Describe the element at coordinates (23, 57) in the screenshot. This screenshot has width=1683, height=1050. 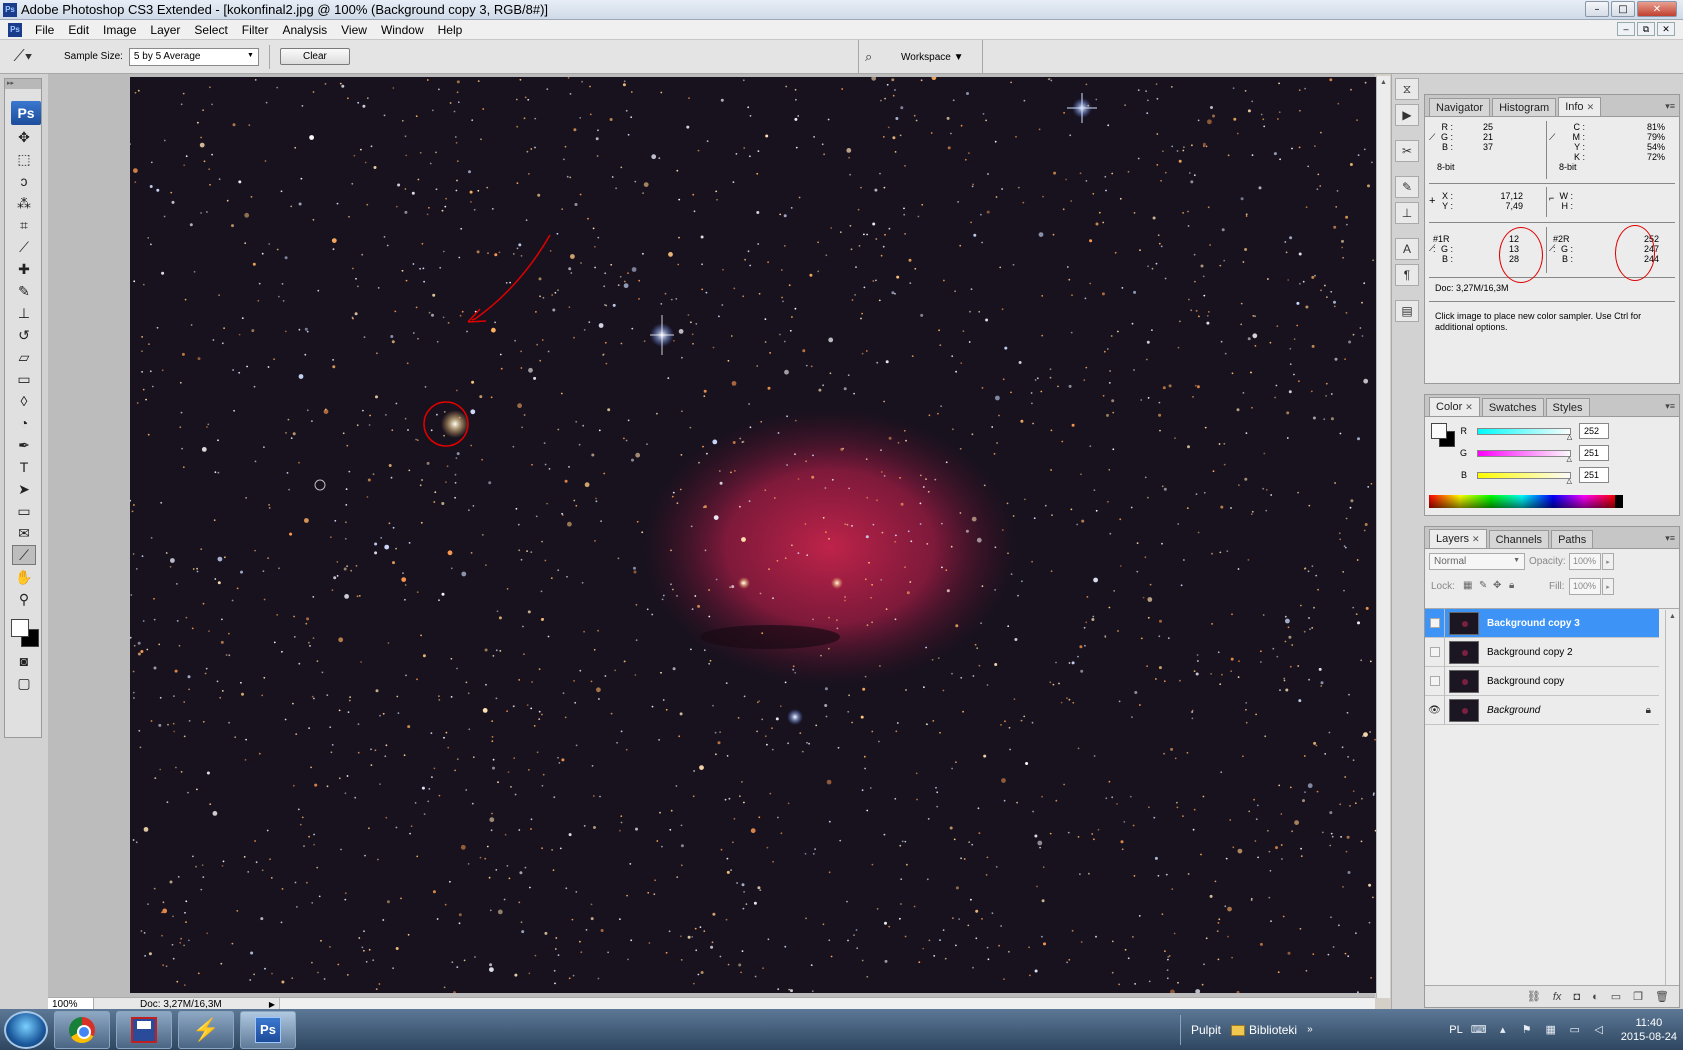
I see `eyedropper-icon: ⟋▾` at that location.